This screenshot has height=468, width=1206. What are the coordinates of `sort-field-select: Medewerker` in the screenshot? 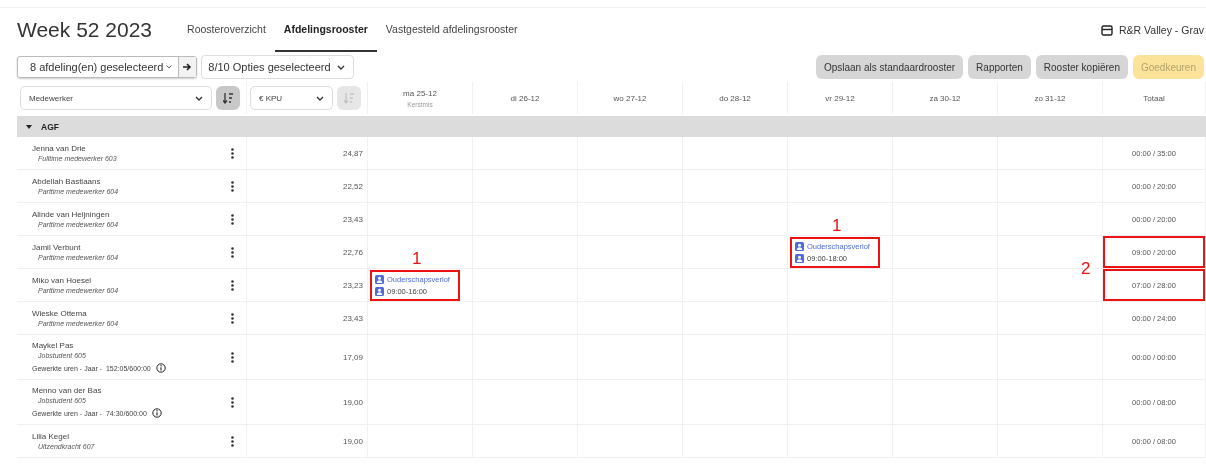 It's located at (116, 98).